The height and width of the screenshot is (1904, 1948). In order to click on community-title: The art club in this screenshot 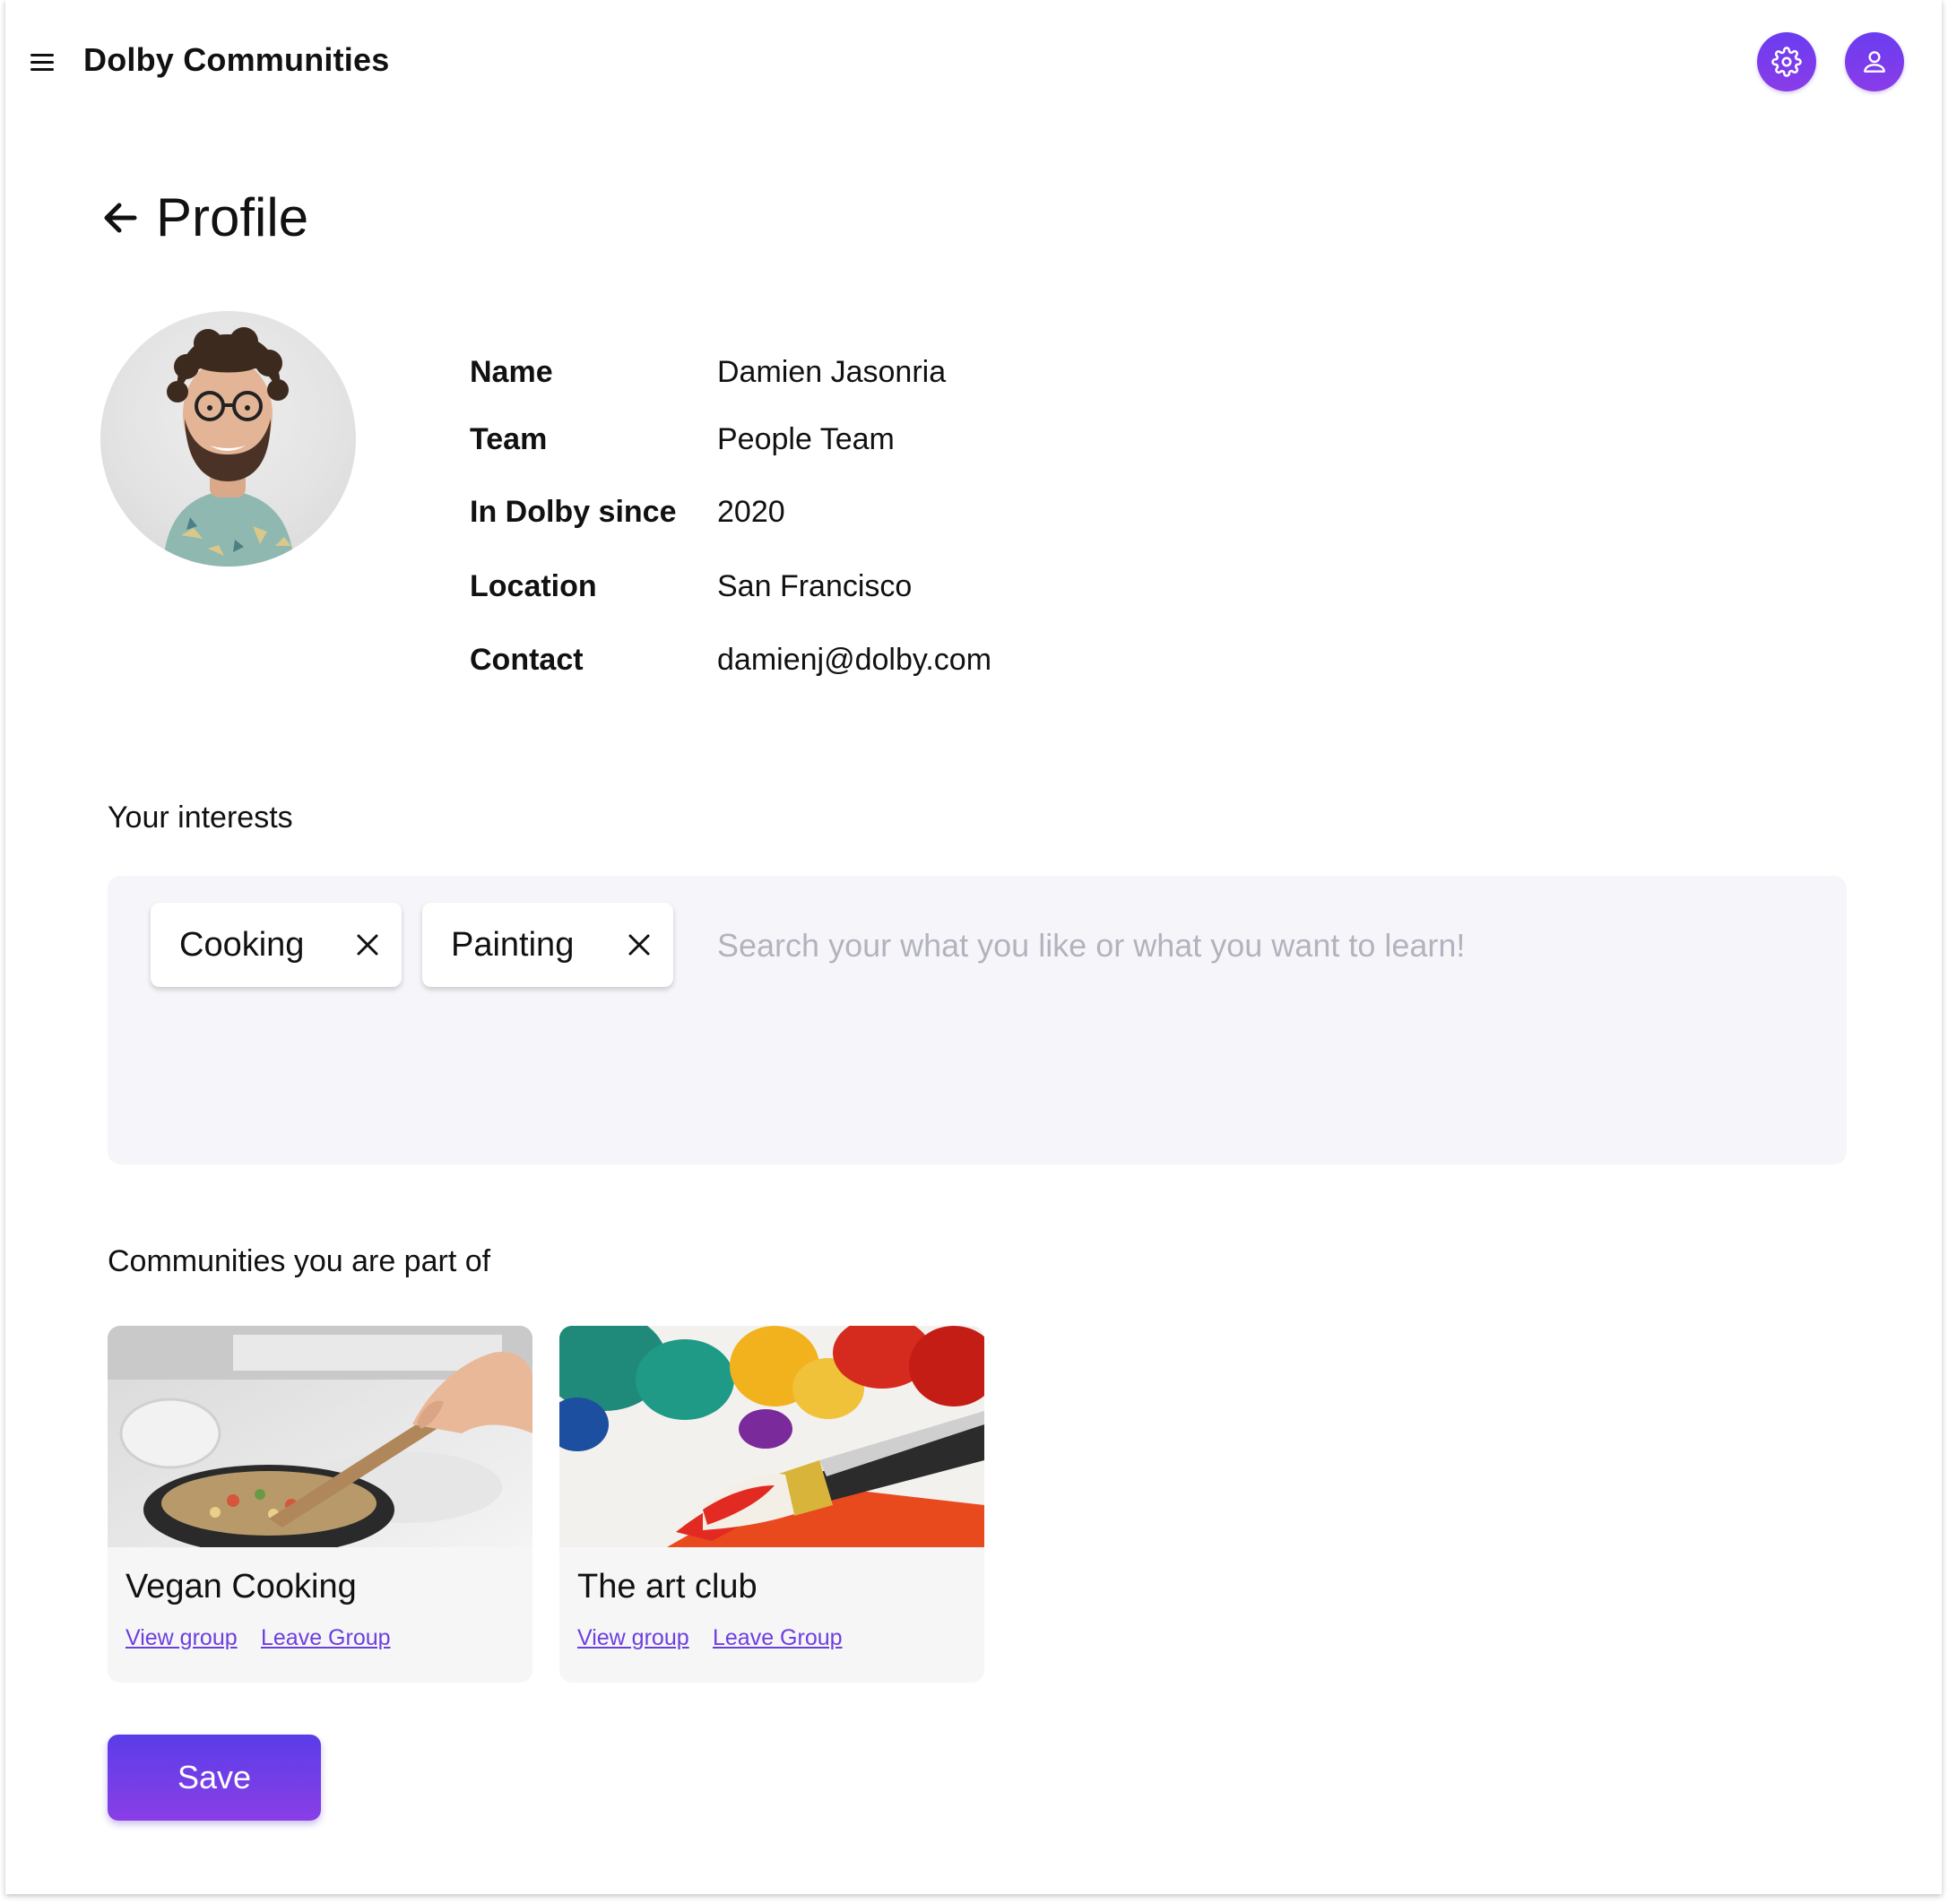, I will do `click(667, 1586)`.